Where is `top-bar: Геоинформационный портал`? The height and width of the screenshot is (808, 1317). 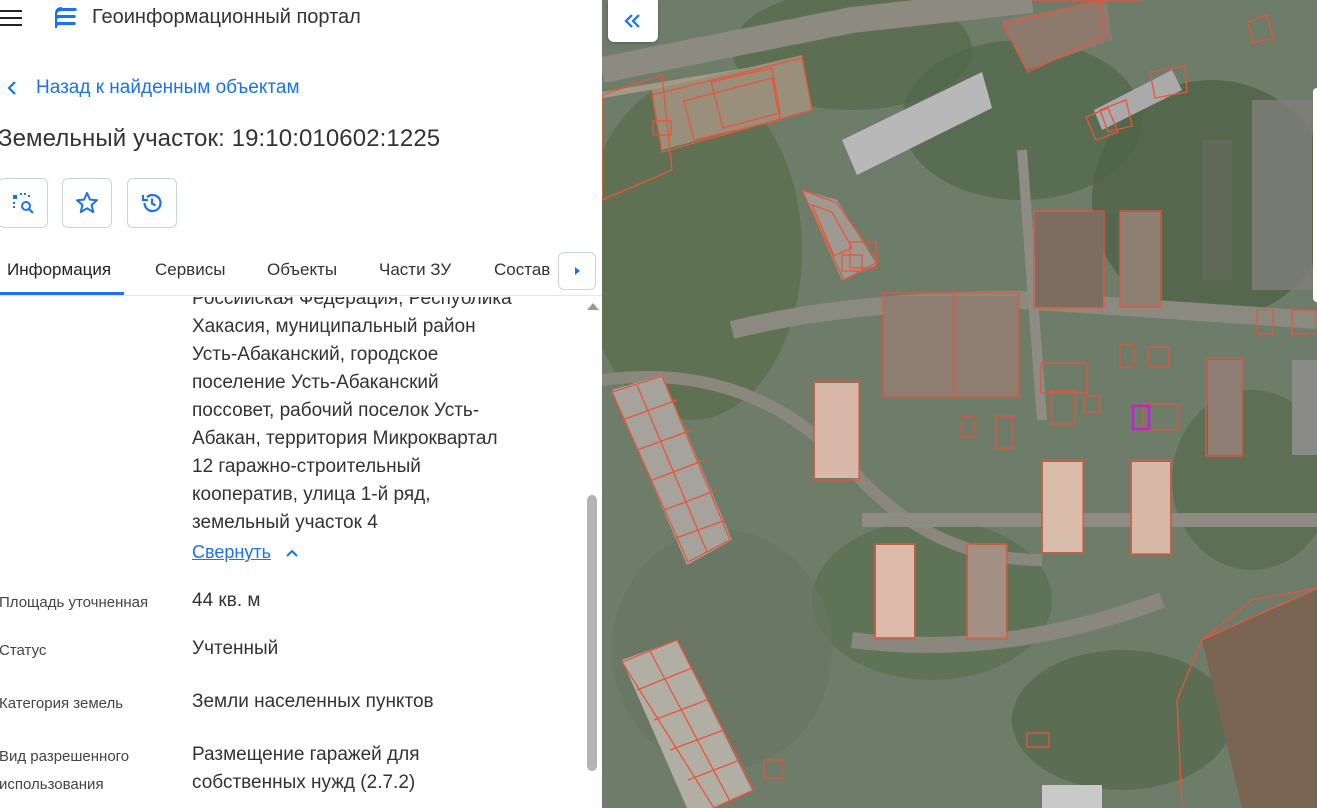
top-bar: Геоинформационный портал is located at coordinates (301, 20).